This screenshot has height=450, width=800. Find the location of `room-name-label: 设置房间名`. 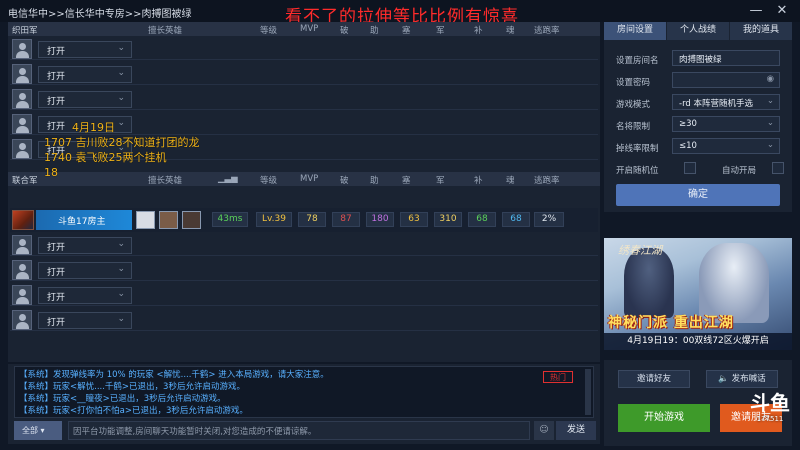

room-name-label: 设置房间名 is located at coordinates (637, 61).